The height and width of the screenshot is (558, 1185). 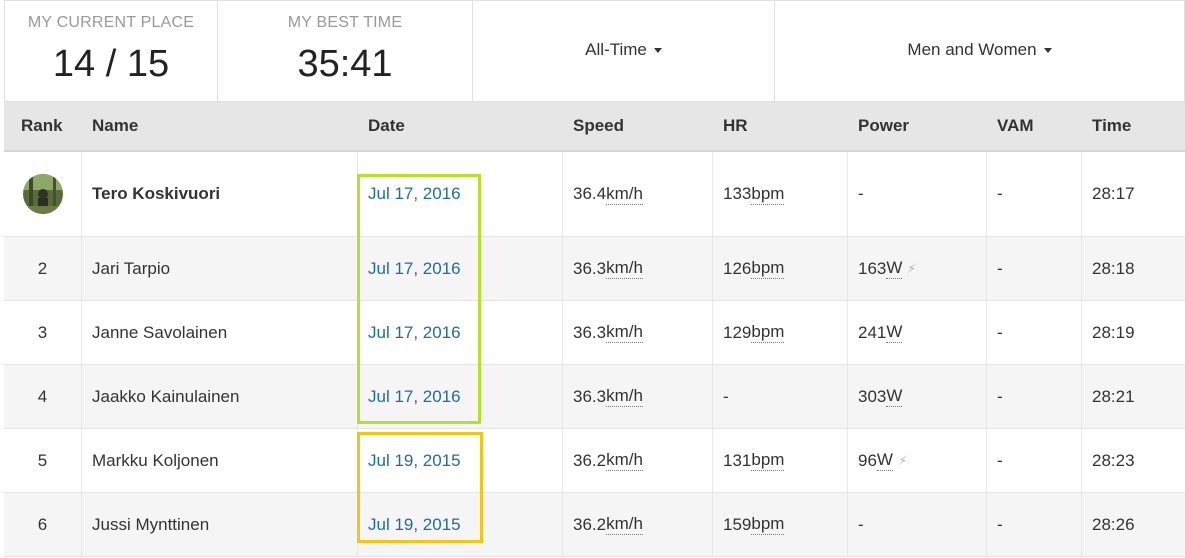 I want to click on best-time-stat: MY BEST TIME 35:41, so click(x=345, y=51).